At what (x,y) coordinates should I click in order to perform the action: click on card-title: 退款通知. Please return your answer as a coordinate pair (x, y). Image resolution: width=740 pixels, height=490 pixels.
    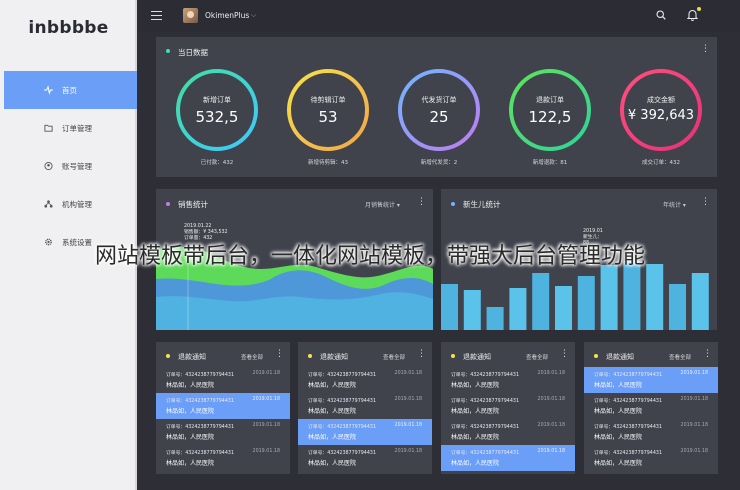
    Looking at the image, I should click on (620, 357).